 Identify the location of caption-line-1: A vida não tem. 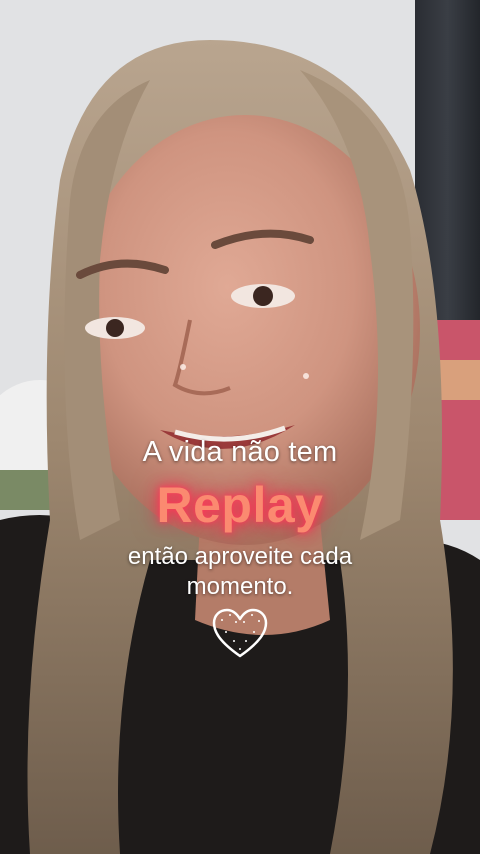
(240, 452).